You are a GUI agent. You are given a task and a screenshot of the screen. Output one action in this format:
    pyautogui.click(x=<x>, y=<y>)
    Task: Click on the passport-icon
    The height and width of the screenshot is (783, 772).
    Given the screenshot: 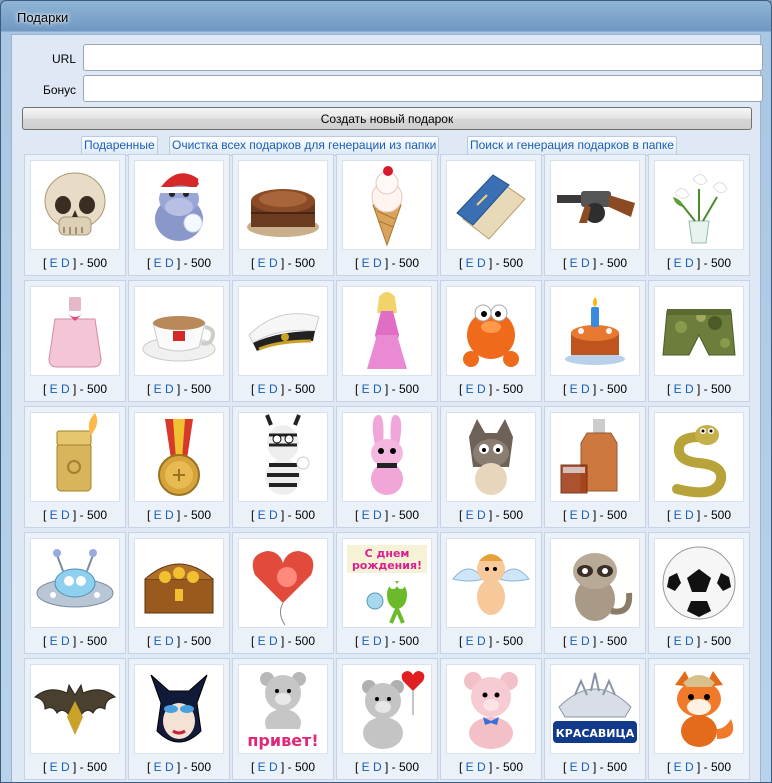 What is the action you would take?
    pyautogui.click(x=491, y=205)
    